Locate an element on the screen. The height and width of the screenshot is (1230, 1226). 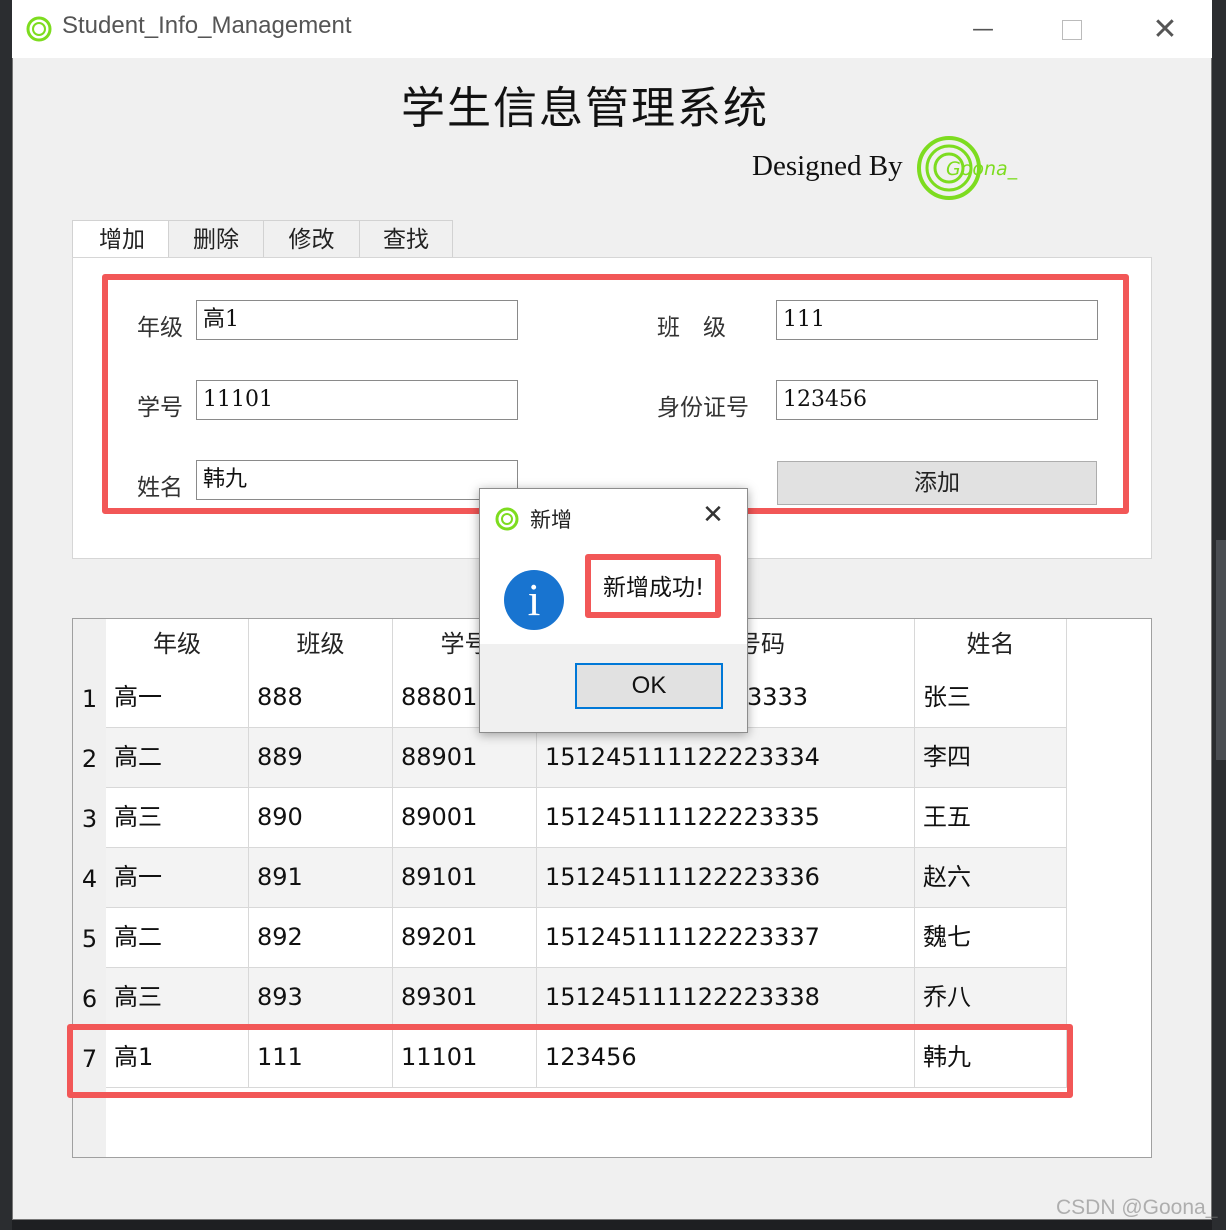
svg-text: Goona_ is located at coordinates (982, 169).